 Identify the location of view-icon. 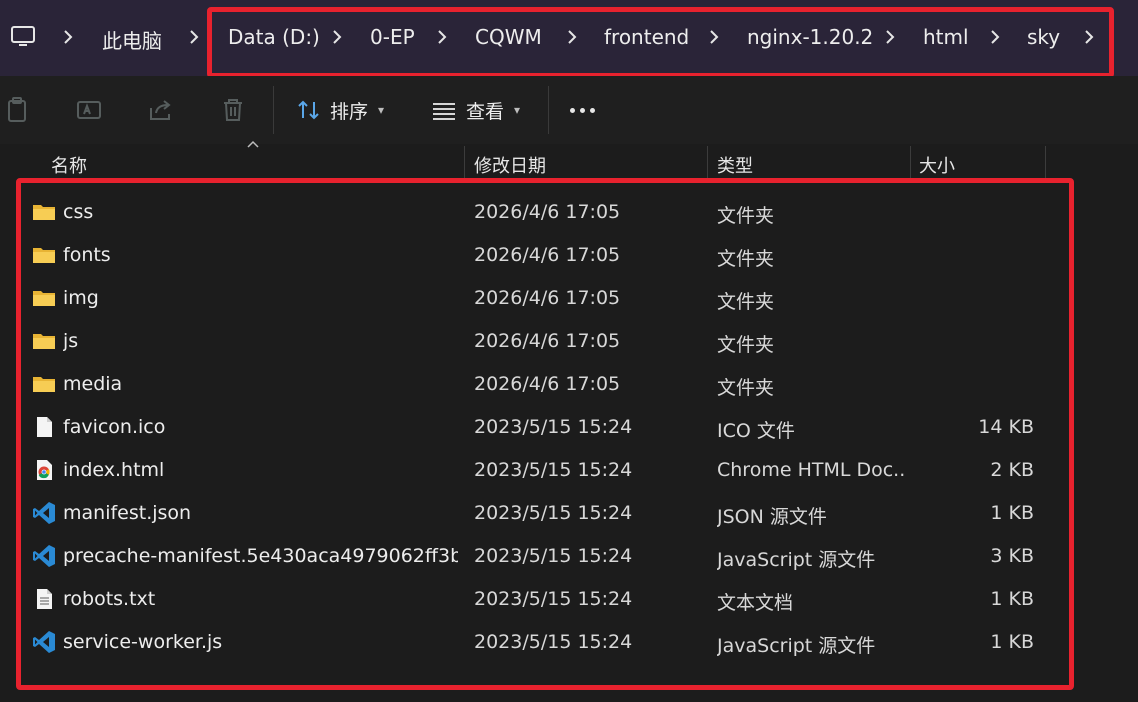
(444, 111).